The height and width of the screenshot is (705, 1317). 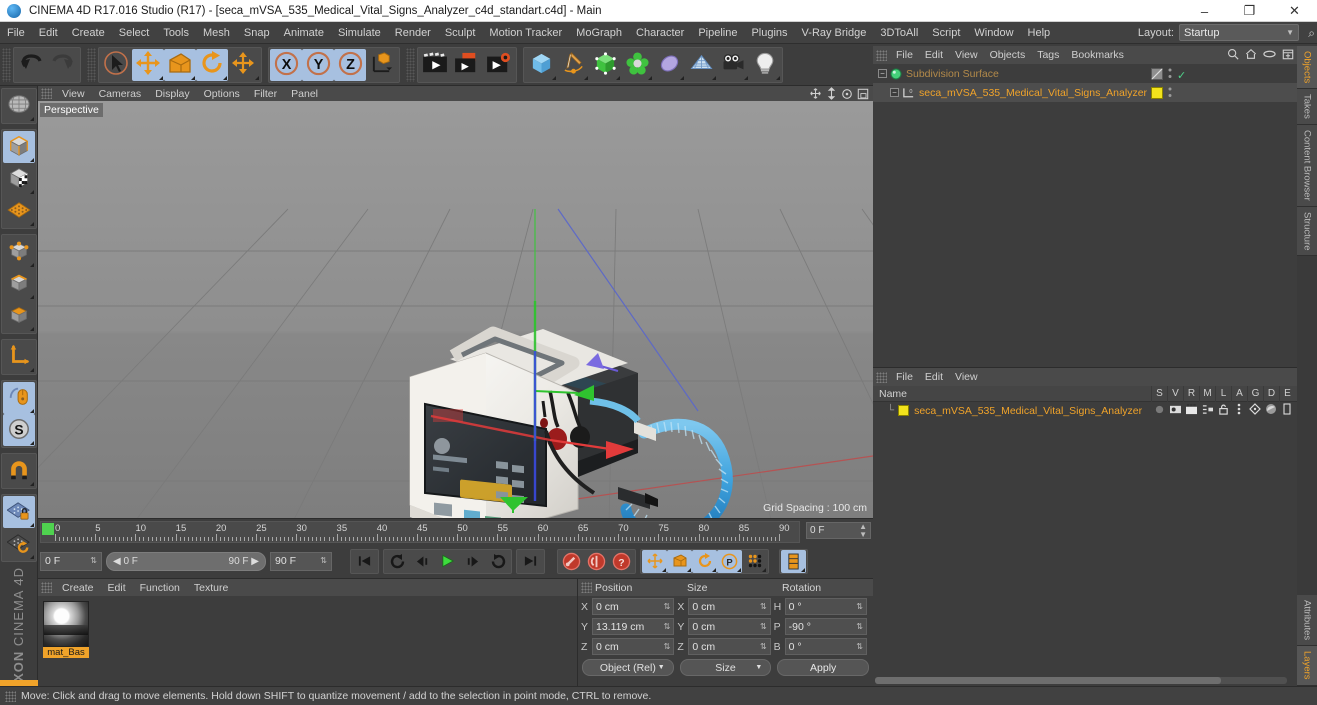 What do you see at coordinates (541, 65) in the screenshot?
I see `cube-primitive-button` at bounding box center [541, 65].